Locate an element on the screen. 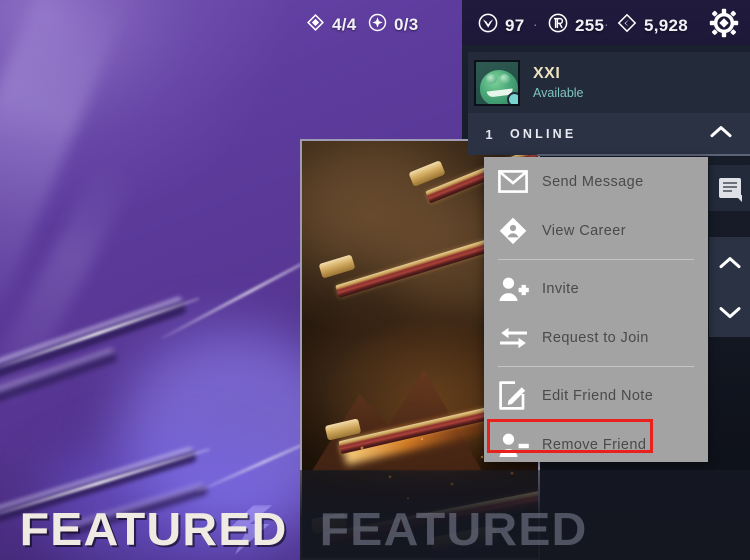  kingdom-credits-icon is located at coordinates (627, 25).